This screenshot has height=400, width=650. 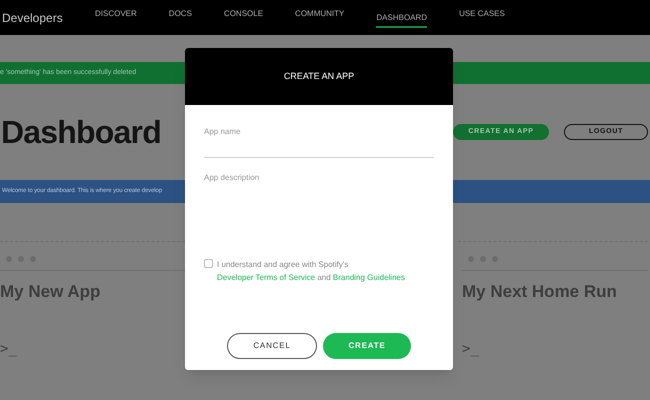 What do you see at coordinates (402, 20) in the screenshot?
I see `nav-link: DASHBOARD` at bounding box center [402, 20].